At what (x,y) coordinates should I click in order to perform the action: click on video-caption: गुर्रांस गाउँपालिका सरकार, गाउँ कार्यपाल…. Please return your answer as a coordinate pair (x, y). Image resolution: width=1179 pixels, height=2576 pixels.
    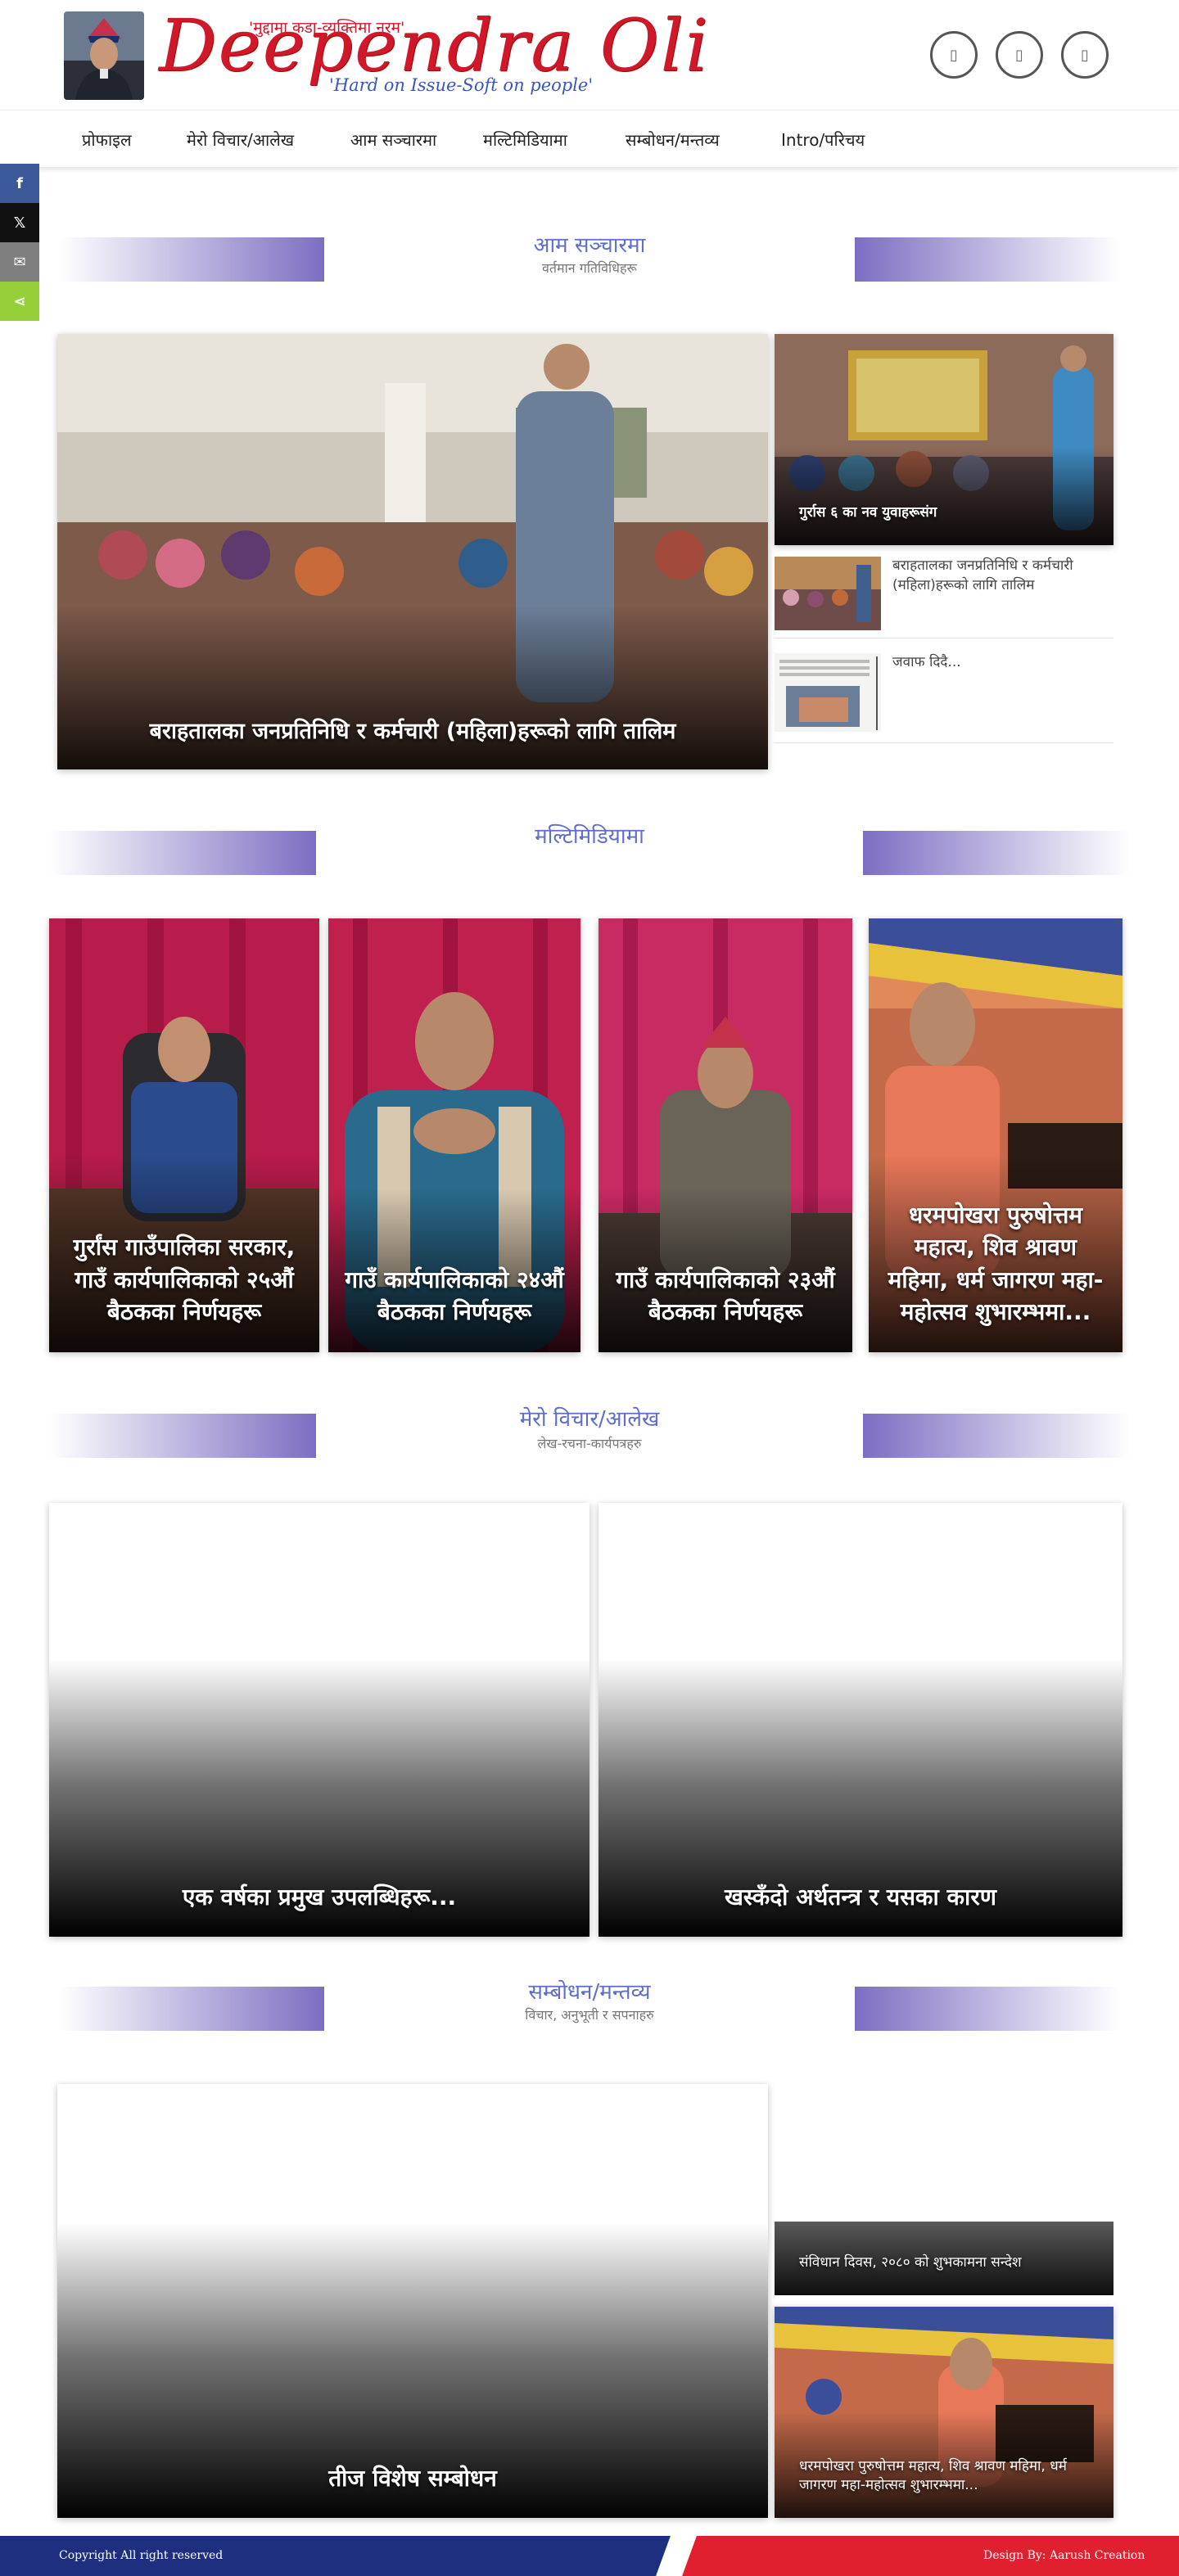
    Looking at the image, I should click on (184, 1279).